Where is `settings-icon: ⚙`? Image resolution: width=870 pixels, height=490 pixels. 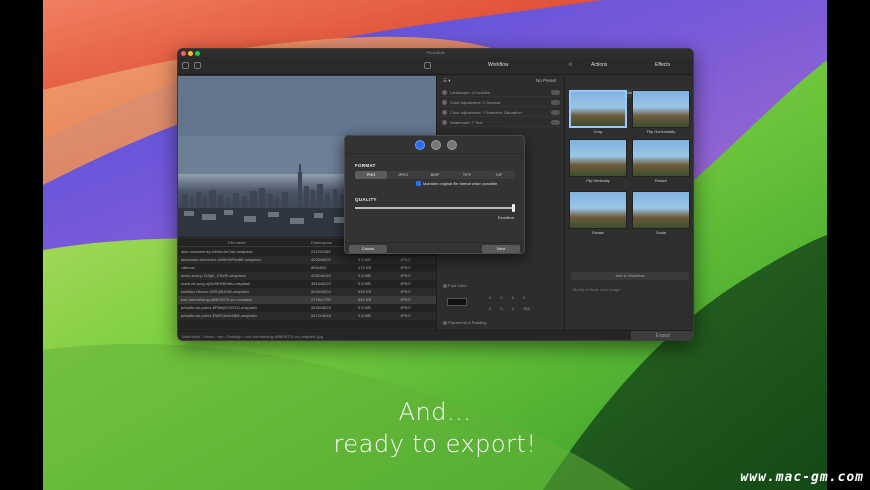 settings-icon: ⚙ is located at coordinates (570, 65).